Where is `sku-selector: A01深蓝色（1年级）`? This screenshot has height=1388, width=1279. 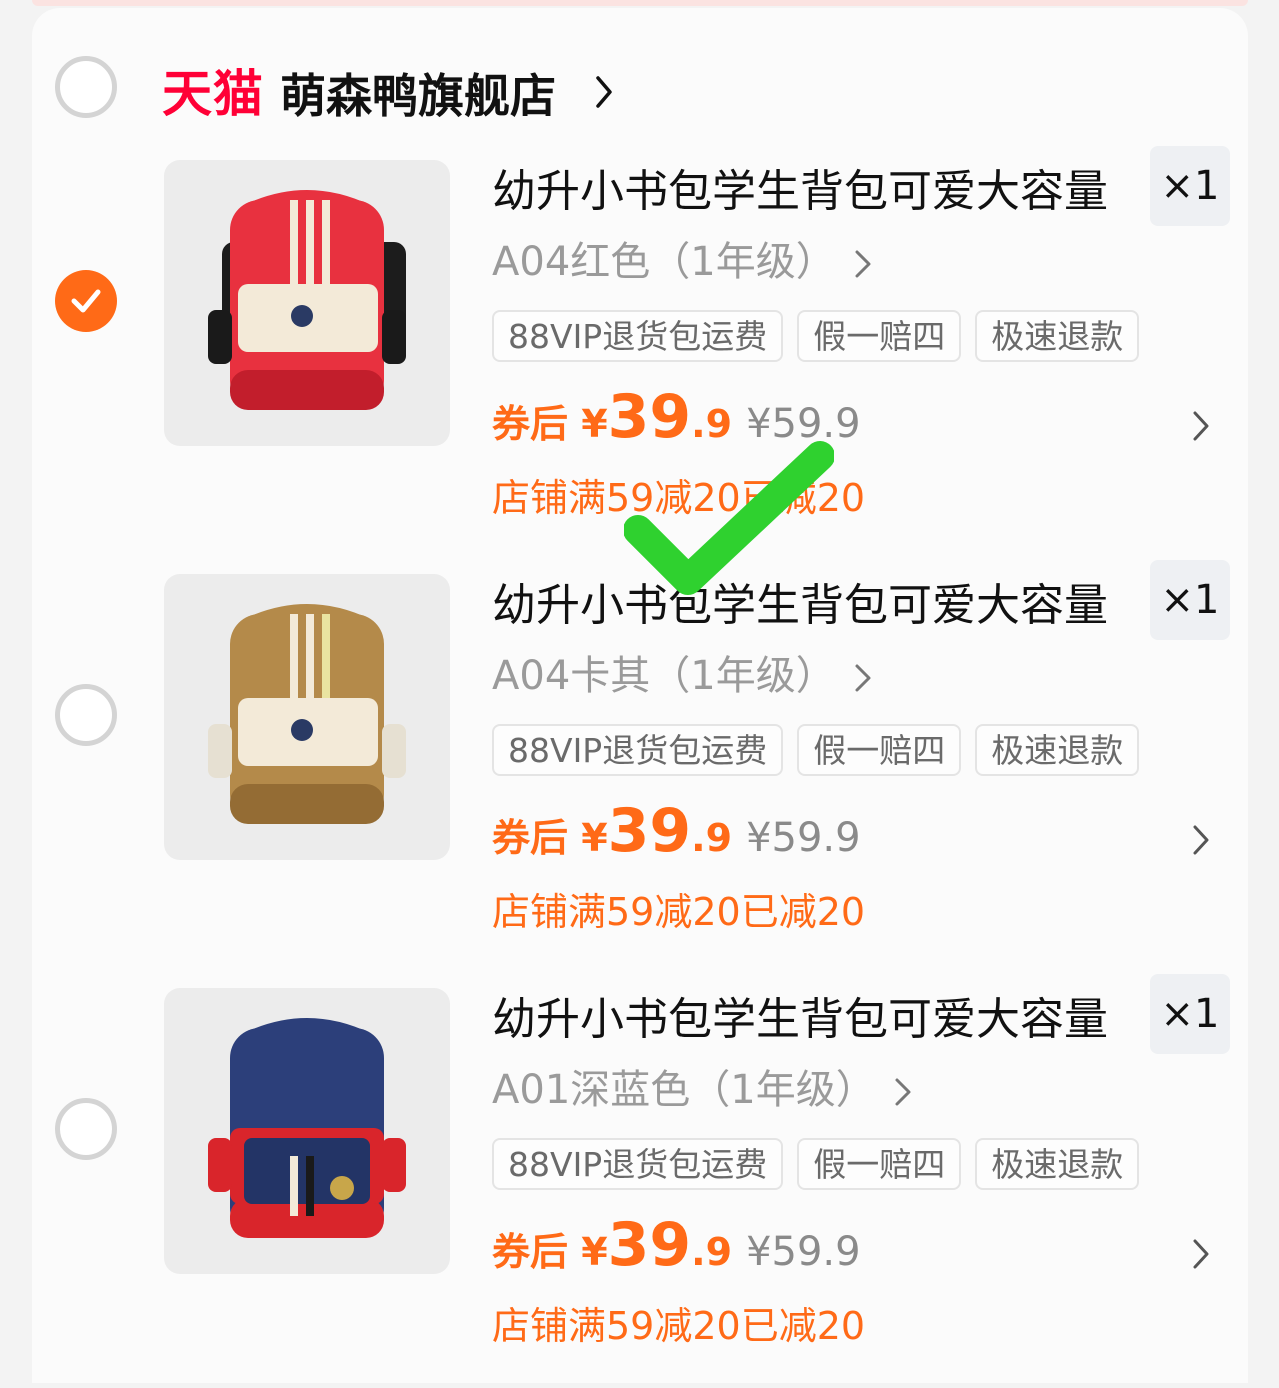
sku-selector: A01深蓝色（1年级） is located at coordinates (702, 1090).